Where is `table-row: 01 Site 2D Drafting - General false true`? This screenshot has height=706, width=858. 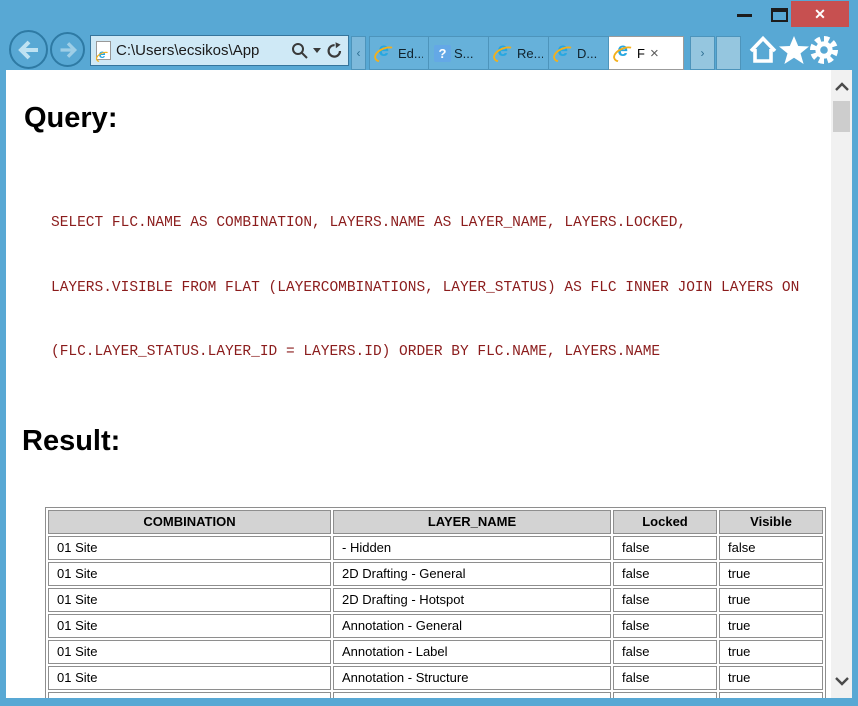
table-row: 01 Site 2D Drafting - General false true is located at coordinates (435, 573).